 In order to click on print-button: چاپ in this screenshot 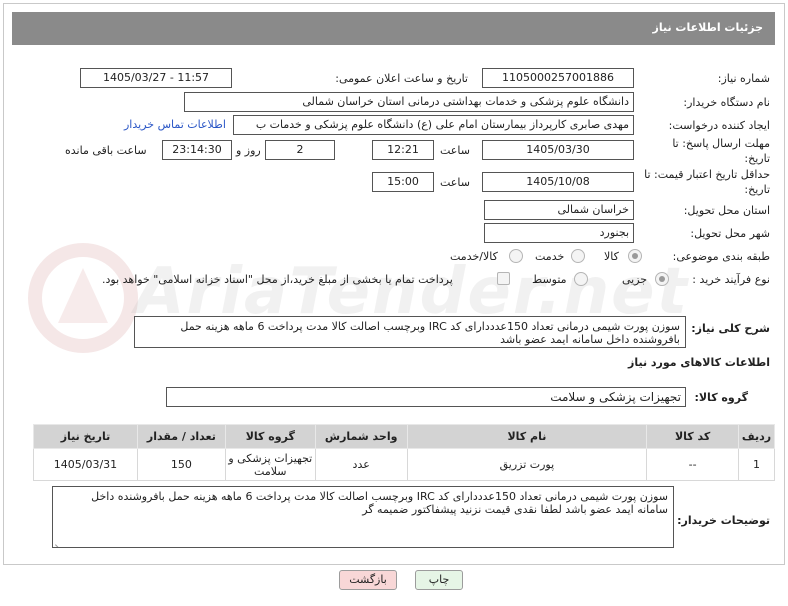, I will do `click(439, 580)`.